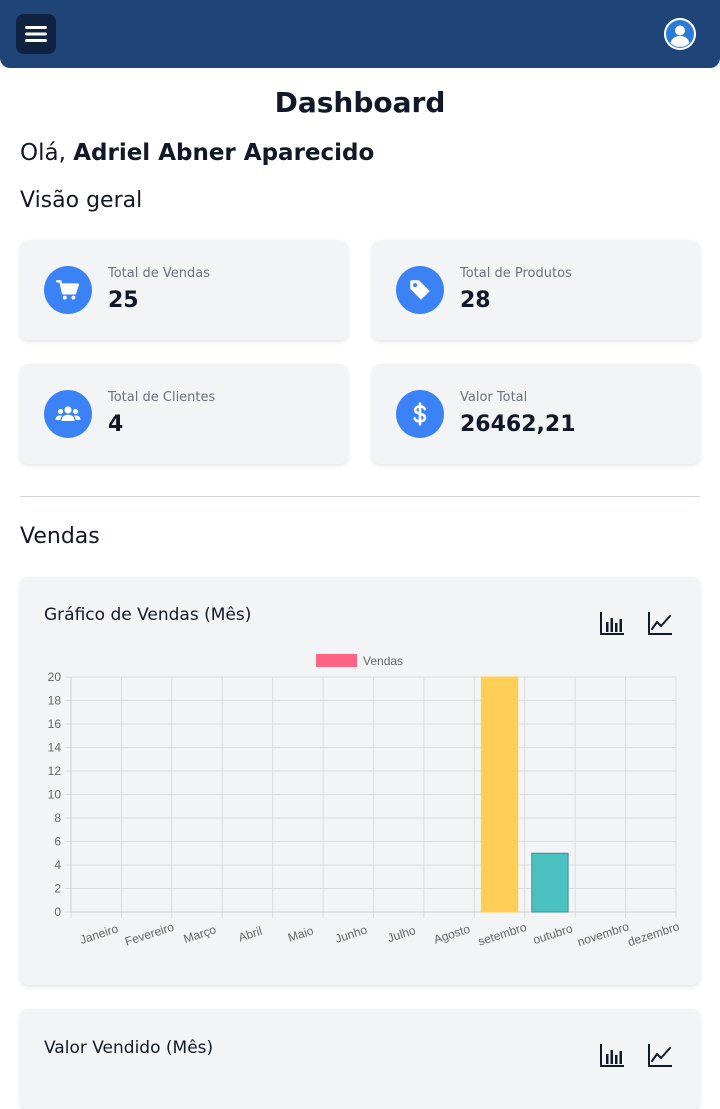 Image resolution: width=720 pixels, height=1109 pixels. Describe the element at coordinates (494, 397) in the screenshot. I see `stat-label: Valor Total` at that location.